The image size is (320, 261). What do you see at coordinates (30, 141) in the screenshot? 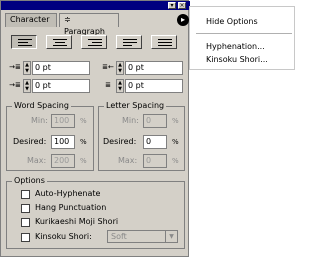
I see `word-desired-label: Desired:` at bounding box center [30, 141].